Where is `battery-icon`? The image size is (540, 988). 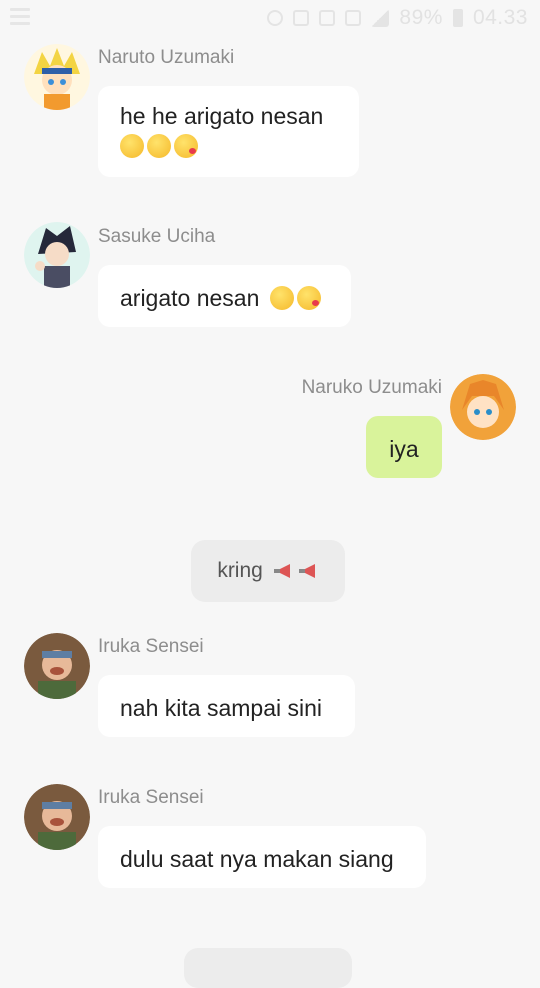 battery-icon is located at coordinates (457, 18).